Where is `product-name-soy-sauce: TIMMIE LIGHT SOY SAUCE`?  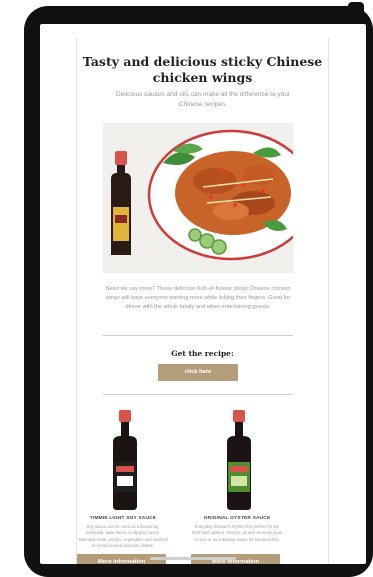 product-name-soy-sauce: TIMMIE LIGHT SOY SAUCE is located at coordinates (123, 518).